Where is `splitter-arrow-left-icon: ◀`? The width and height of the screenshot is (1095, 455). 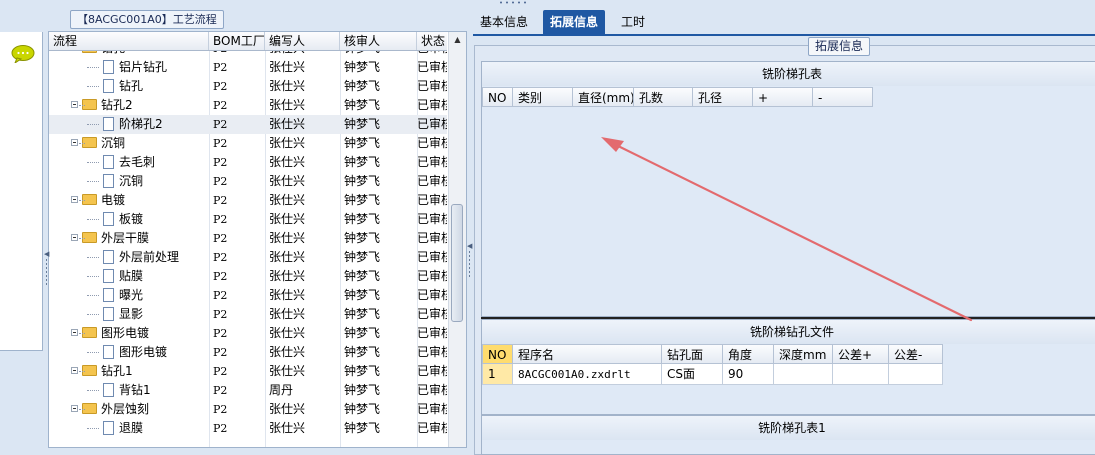
splitter-arrow-left-icon: ◀ is located at coordinates (46, 254).